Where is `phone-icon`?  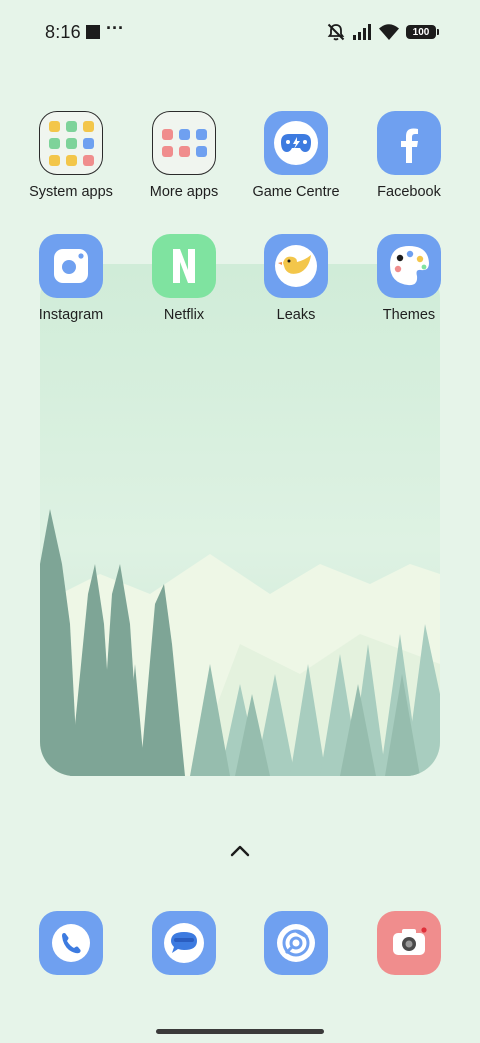
phone-icon is located at coordinates (71, 943).